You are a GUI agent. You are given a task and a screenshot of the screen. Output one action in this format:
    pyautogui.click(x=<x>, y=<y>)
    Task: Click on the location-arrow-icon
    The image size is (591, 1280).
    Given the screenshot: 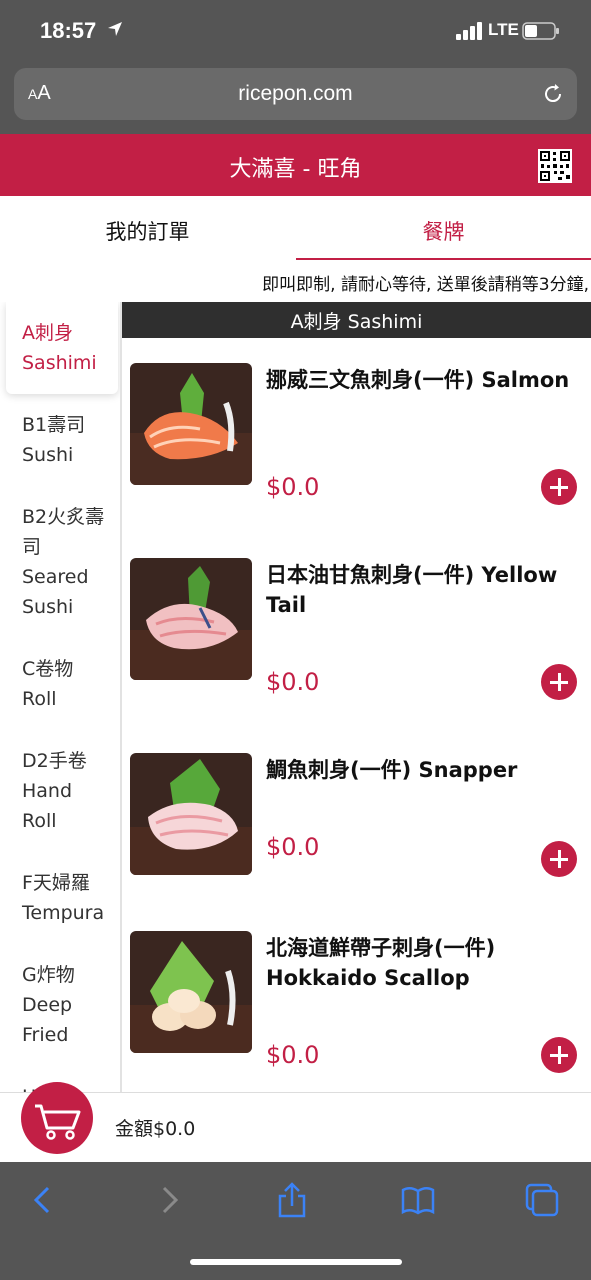 What is the action you would take?
    pyautogui.click(x=115, y=29)
    